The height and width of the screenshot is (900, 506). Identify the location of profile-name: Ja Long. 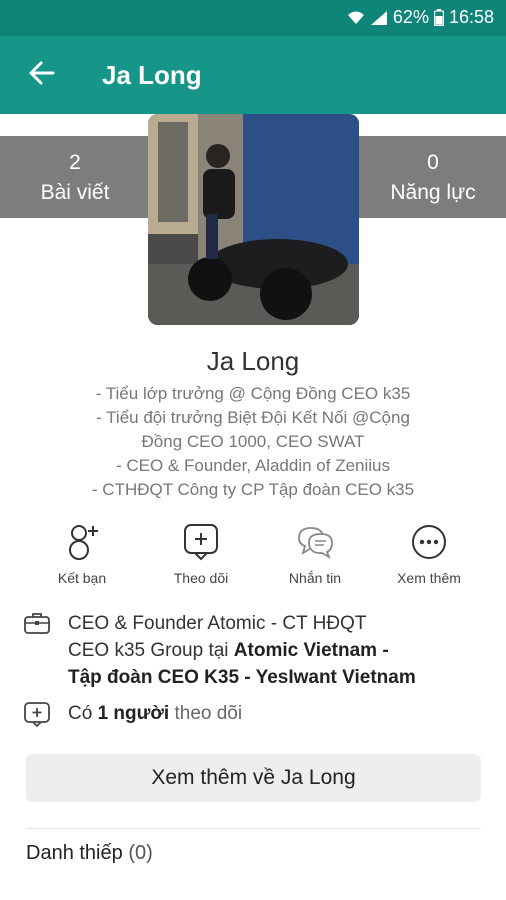
(253, 361).